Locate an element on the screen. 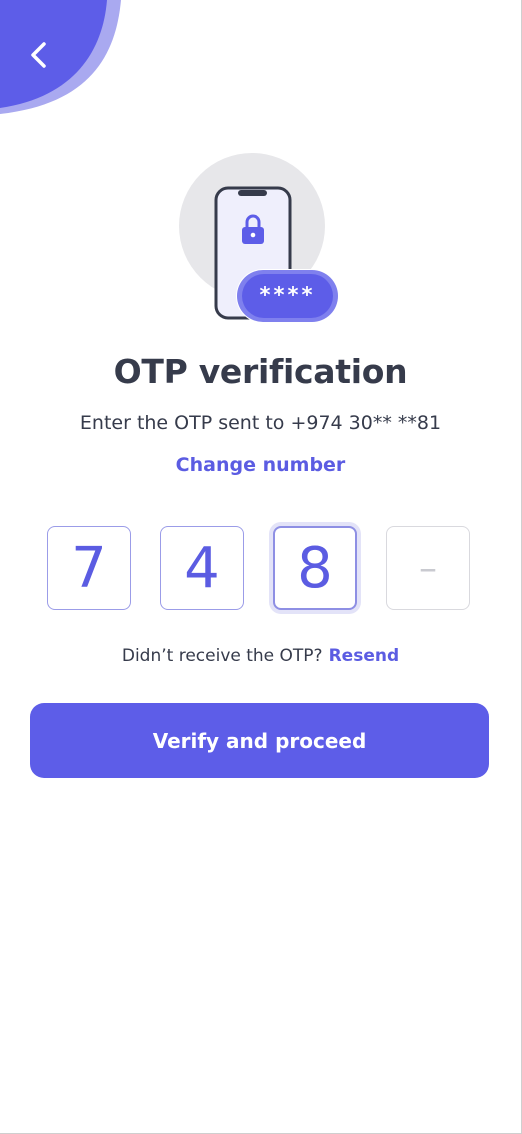 This screenshot has height=1134, width=522. back-button is located at coordinates (62, 57).